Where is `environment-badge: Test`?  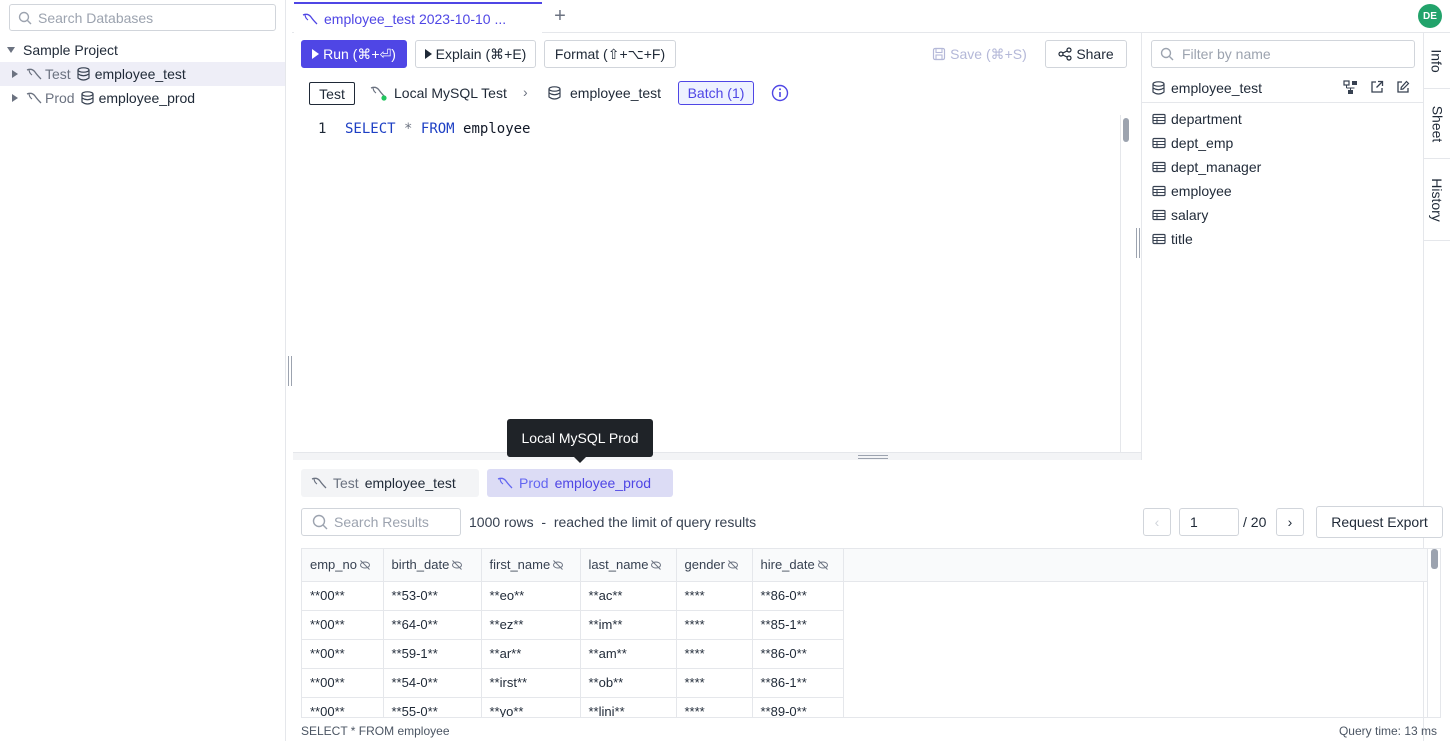 environment-badge: Test is located at coordinates (332, 93).